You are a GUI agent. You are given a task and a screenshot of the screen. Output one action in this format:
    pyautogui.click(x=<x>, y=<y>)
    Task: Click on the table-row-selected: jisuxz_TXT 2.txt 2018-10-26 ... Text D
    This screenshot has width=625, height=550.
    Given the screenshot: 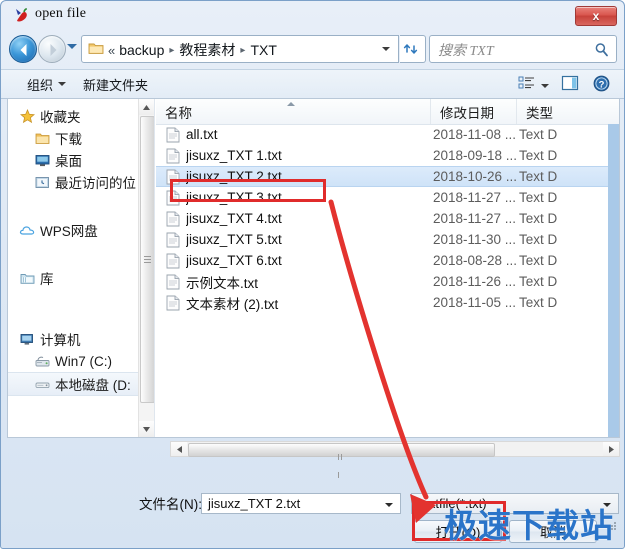 What is the action you would take?
    pyautogui.click(x=387, y=176)
    